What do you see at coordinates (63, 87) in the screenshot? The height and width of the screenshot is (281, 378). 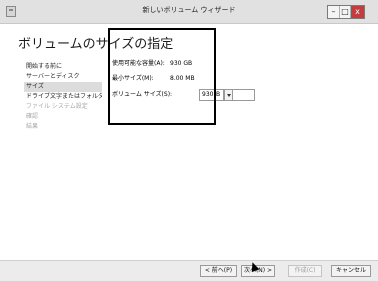 I see `nav-item-size: サイズ` at bounding box center [63, 87].